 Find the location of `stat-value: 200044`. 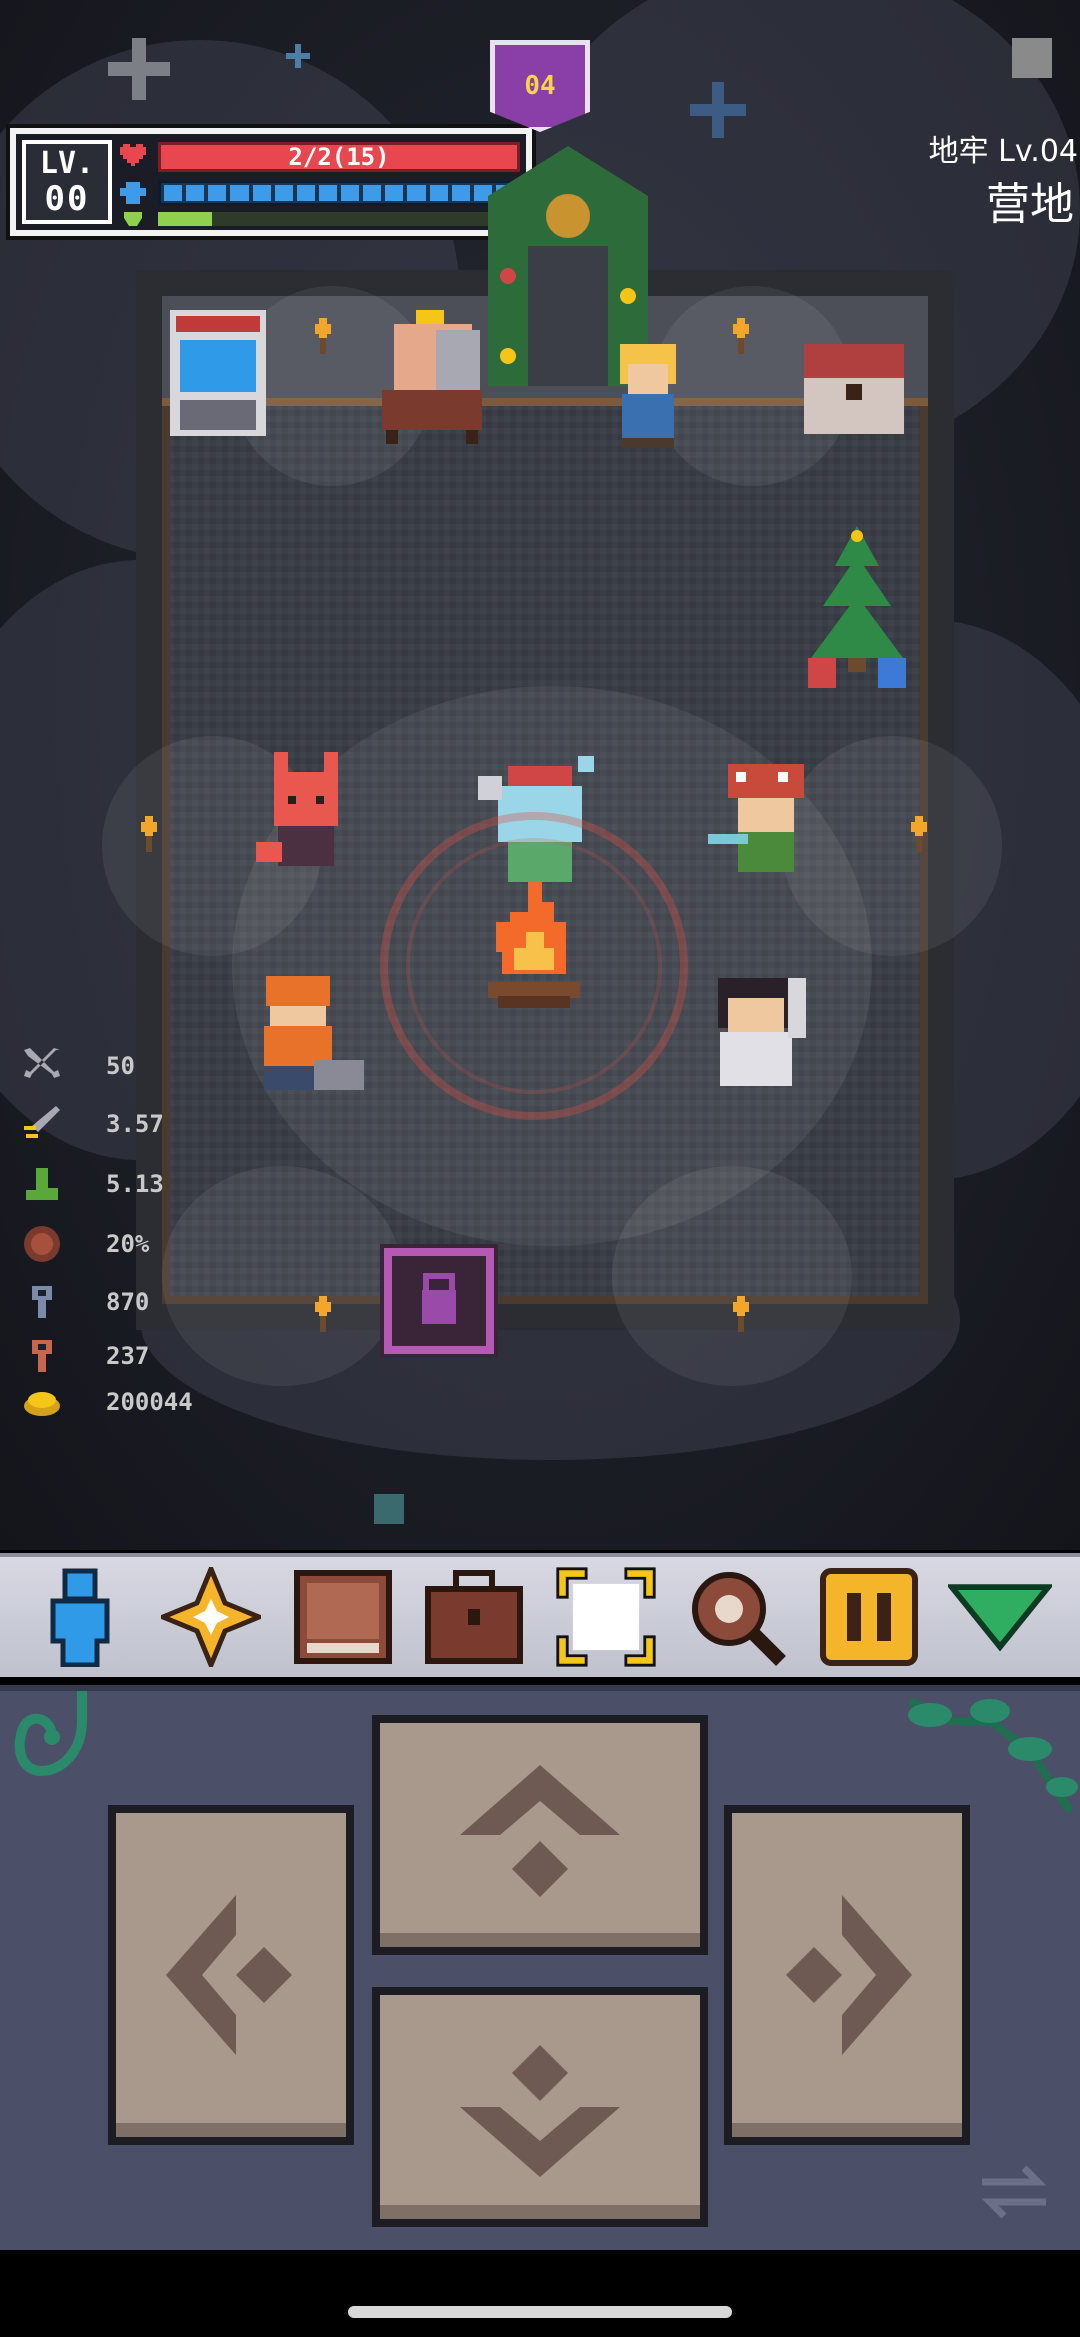

stat-value: 200044 is located at coordinates (149, 1402).